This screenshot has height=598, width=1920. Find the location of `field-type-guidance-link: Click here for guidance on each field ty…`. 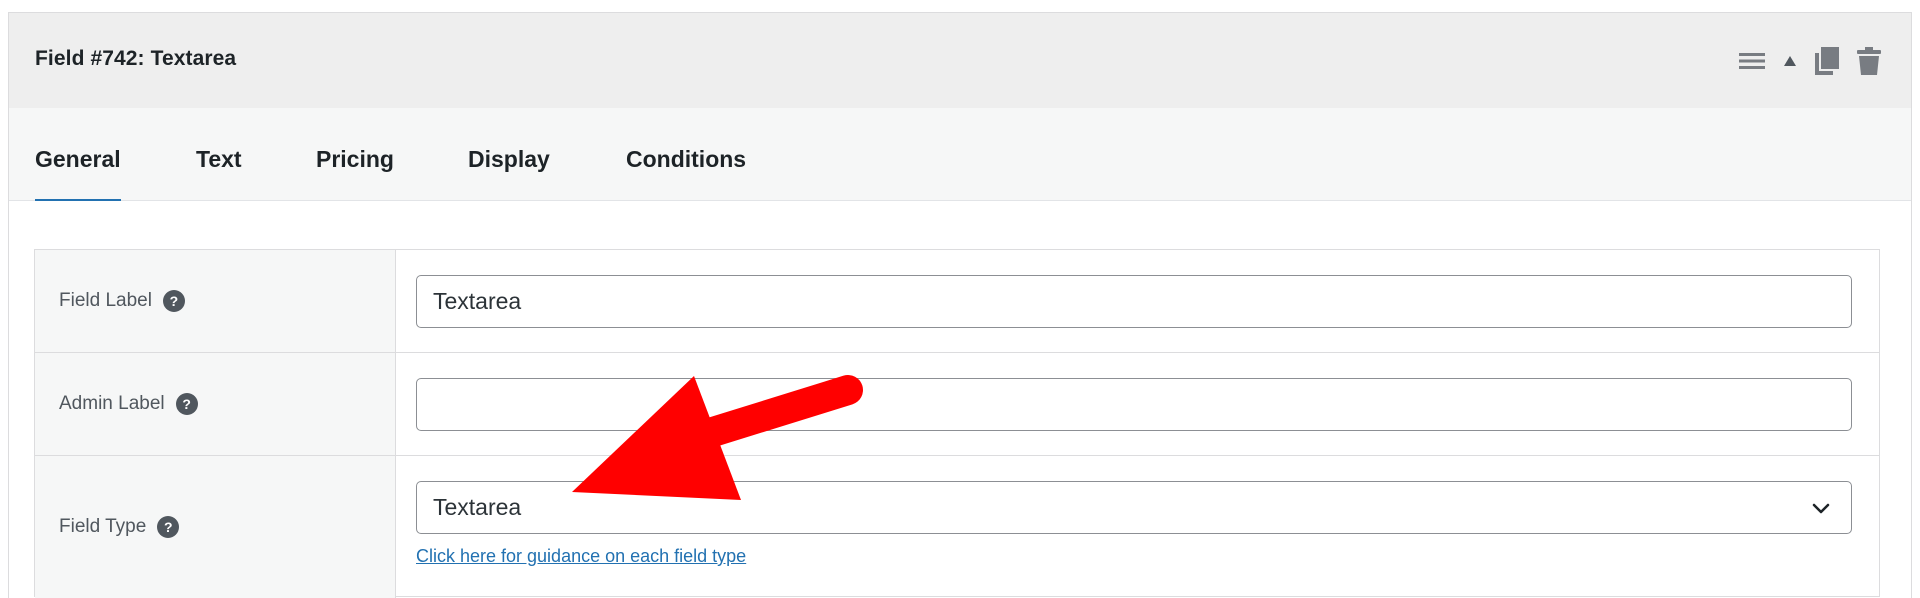

field-type-guidance-link: Click here for guidance on each field ty… is located at coordinates (581, 556).